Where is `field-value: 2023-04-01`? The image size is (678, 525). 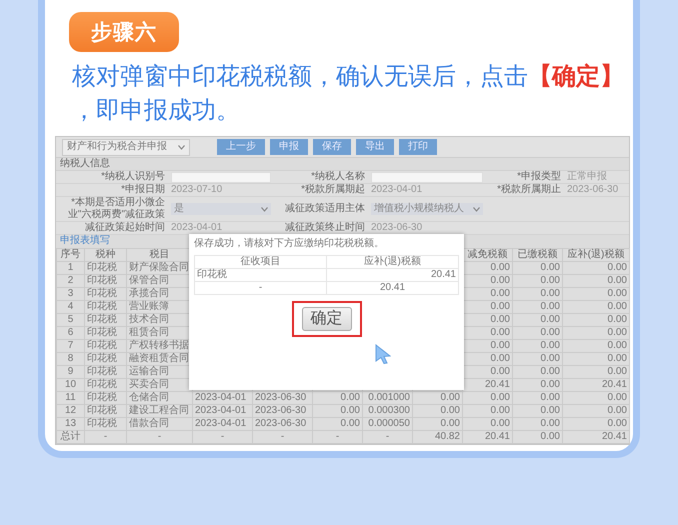 field-value: 2023-04-01 is located at coordinates (396, 190).